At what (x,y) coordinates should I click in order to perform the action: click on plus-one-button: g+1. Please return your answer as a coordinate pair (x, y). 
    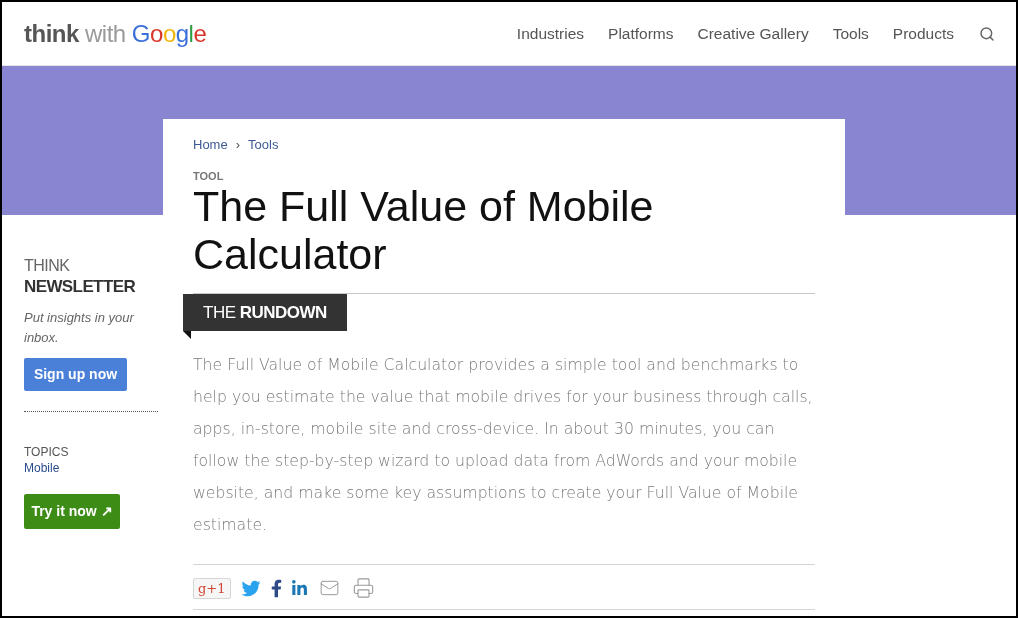
    Looking at the image, I should click on (212, 588).